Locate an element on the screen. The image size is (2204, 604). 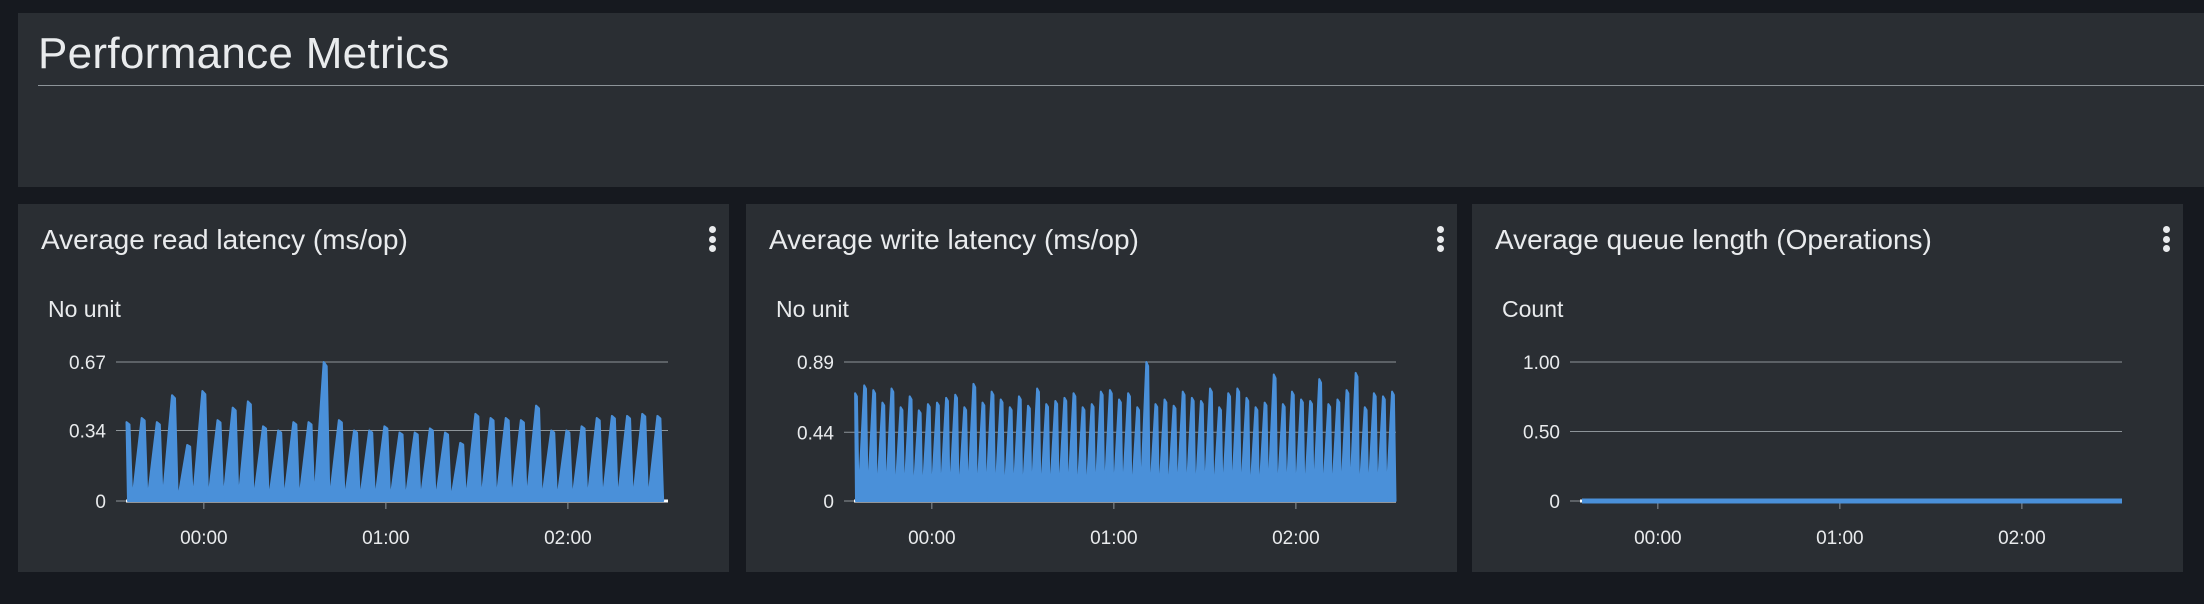
y-tick-label: 0.89 is located at coordinates (815, 363).